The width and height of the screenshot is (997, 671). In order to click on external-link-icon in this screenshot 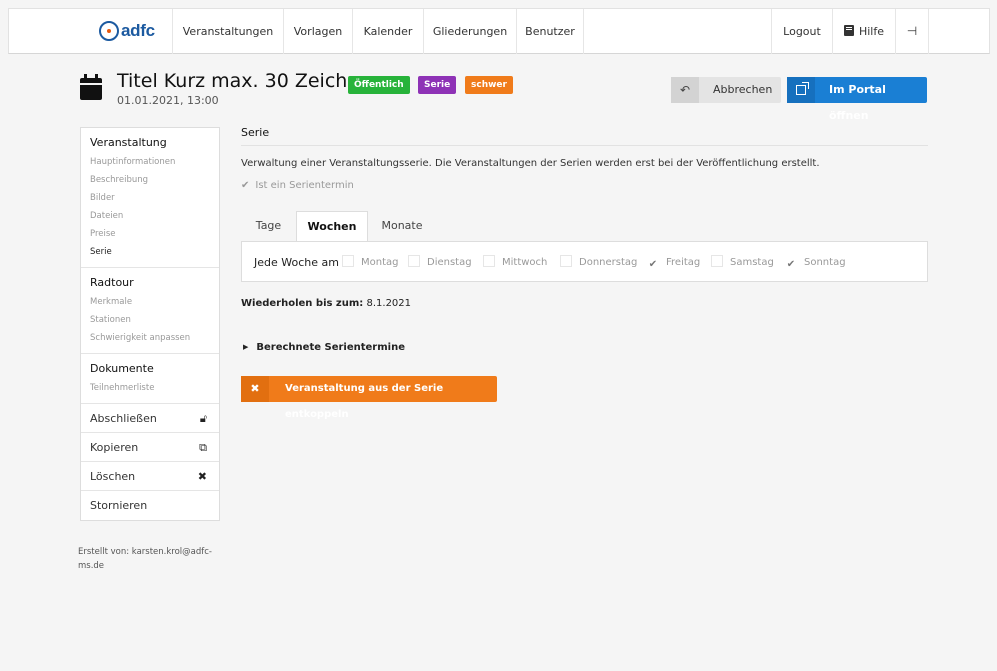, I will do `click(801, 90)`.